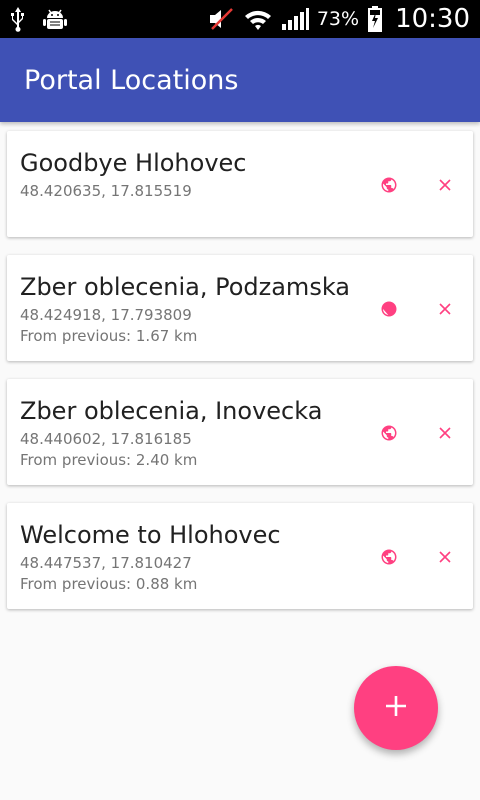  What do you see at coordinates (258, 19) in the screenshot?
I see `wifi-icon` at bounding box center [258, 19].